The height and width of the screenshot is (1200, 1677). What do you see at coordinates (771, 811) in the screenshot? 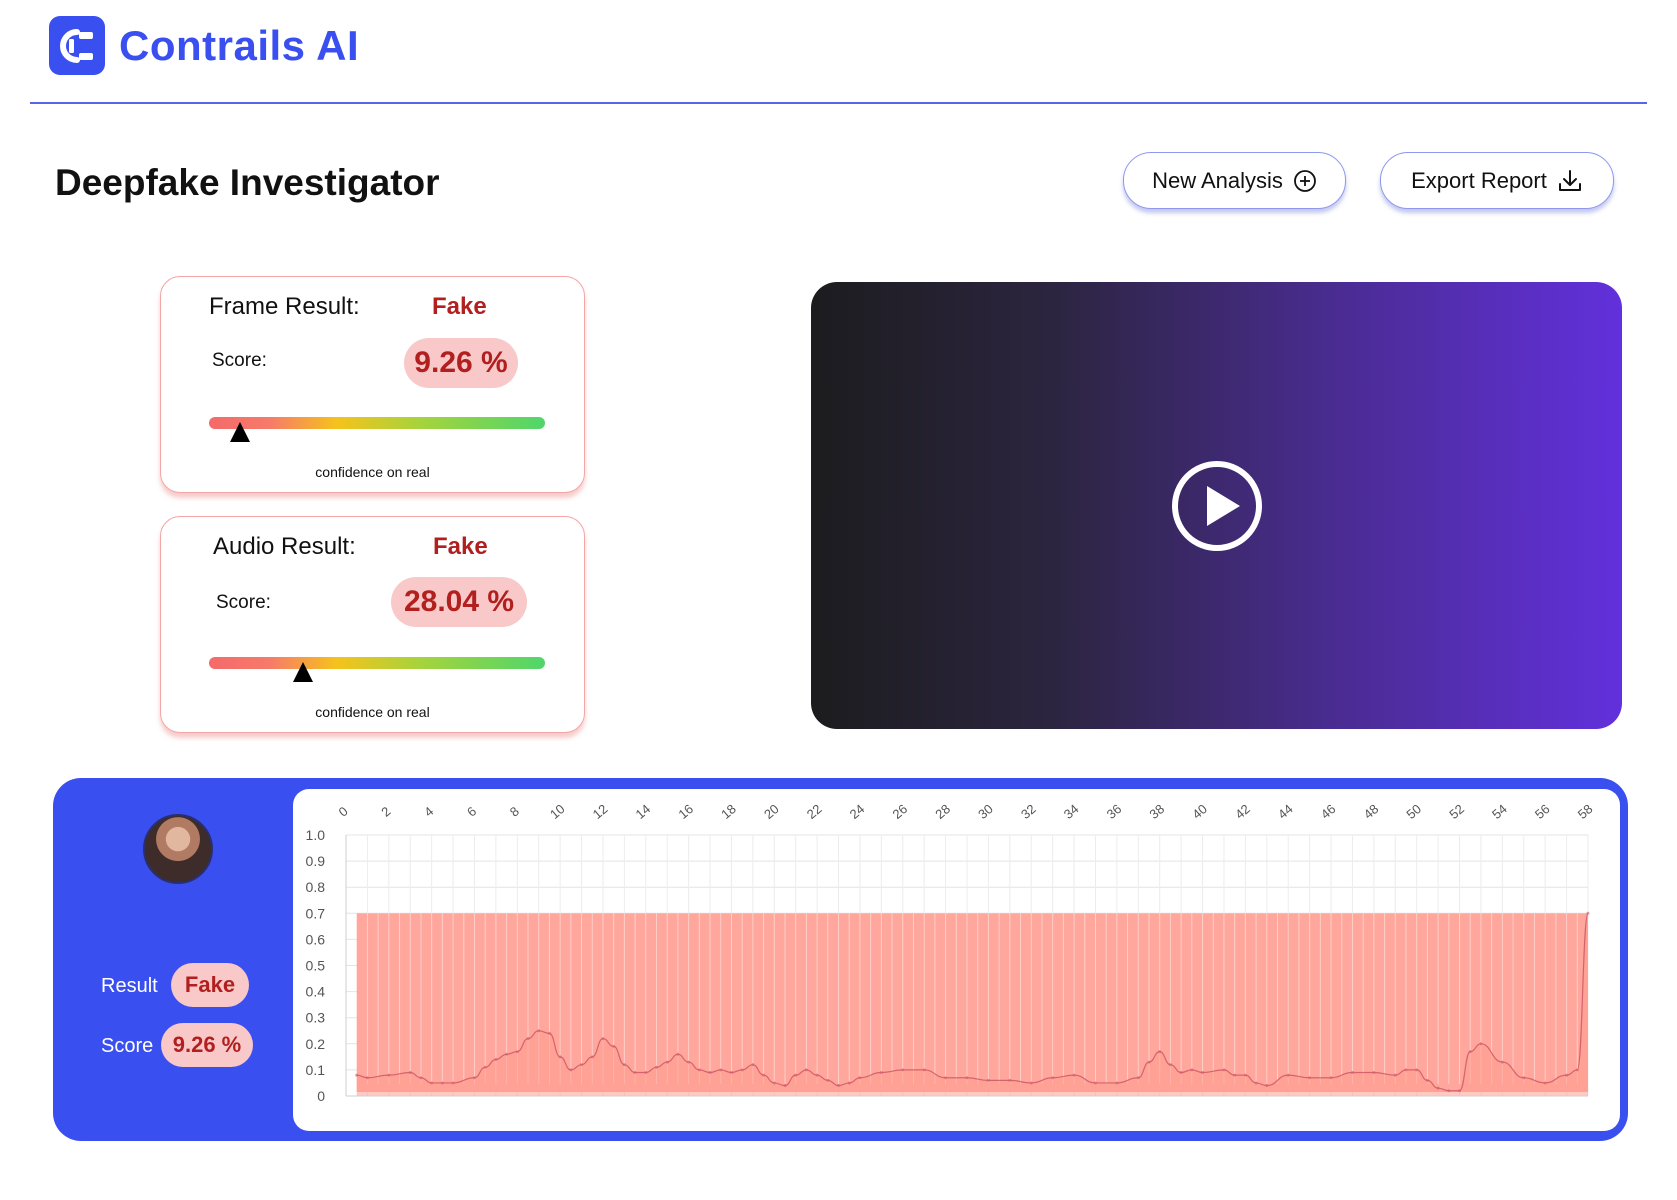
I see `x-tick-label: 20` at bounding box center [771, 811].